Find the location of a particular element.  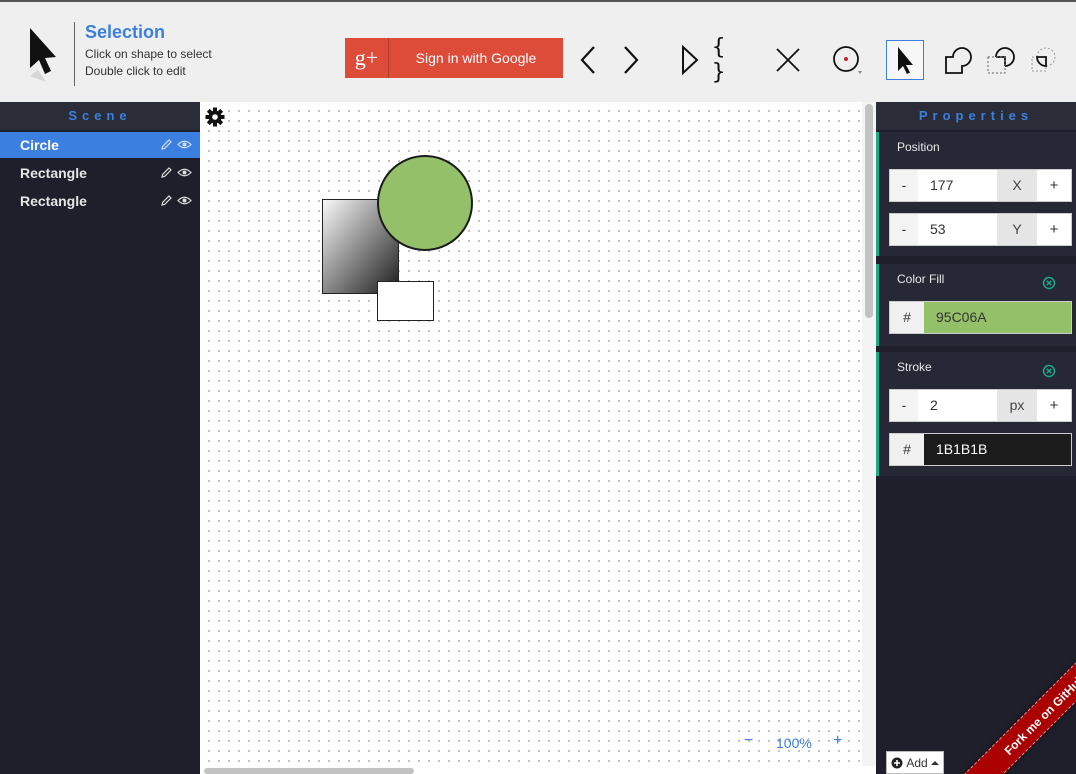

select-tool-button is located at coordinates (905, 60).